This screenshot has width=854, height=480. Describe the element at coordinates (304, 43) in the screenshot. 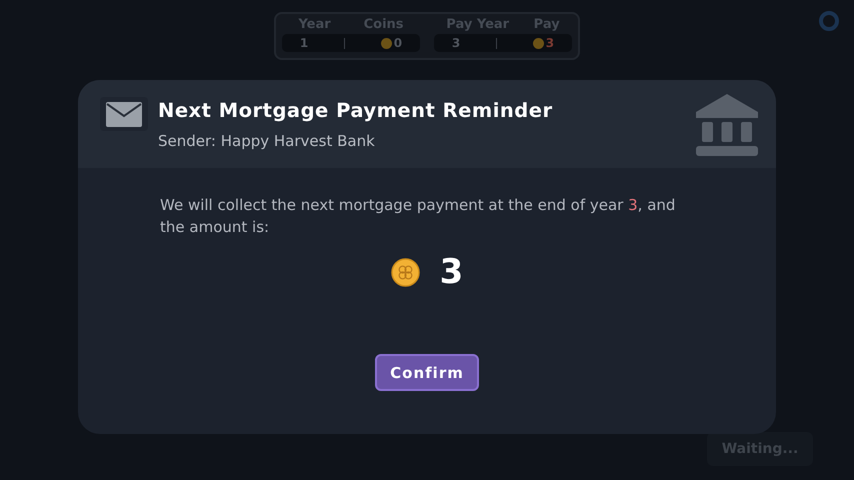

I see `status-value: 1` at that location.